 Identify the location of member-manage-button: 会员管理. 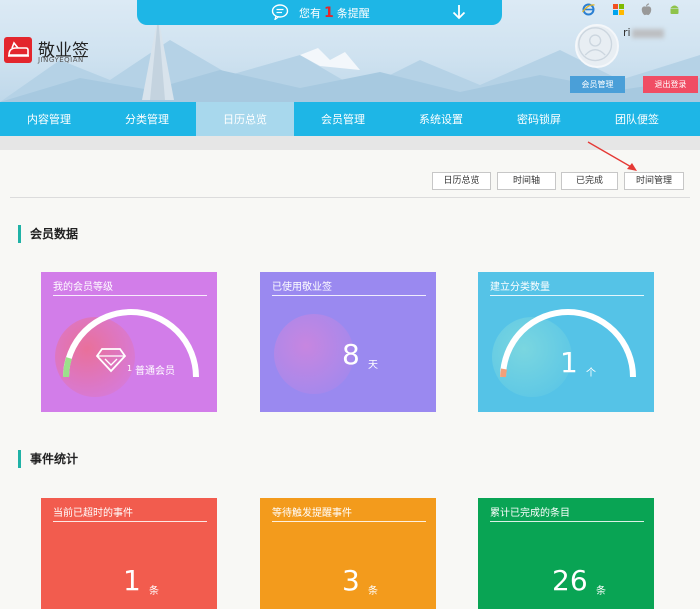
(597, 84).